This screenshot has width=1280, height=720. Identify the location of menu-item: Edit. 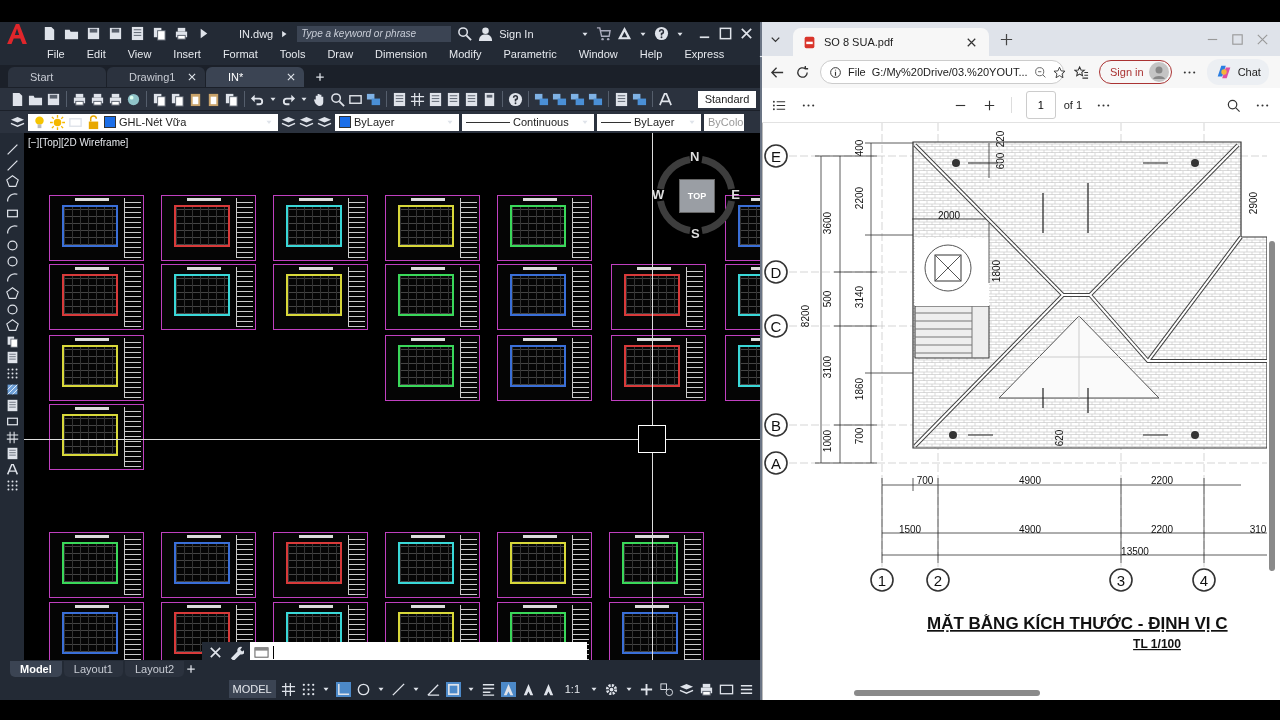
(96, 54).